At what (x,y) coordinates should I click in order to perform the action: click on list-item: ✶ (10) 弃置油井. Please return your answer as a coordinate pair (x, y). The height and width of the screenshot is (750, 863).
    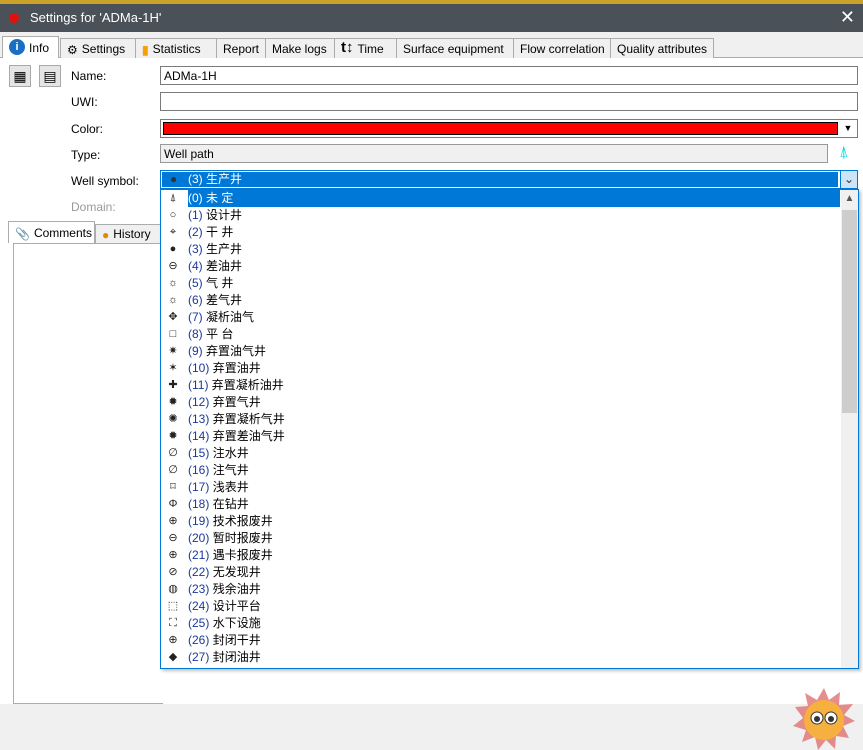
    Looking at the image, I should click on (501, 368).